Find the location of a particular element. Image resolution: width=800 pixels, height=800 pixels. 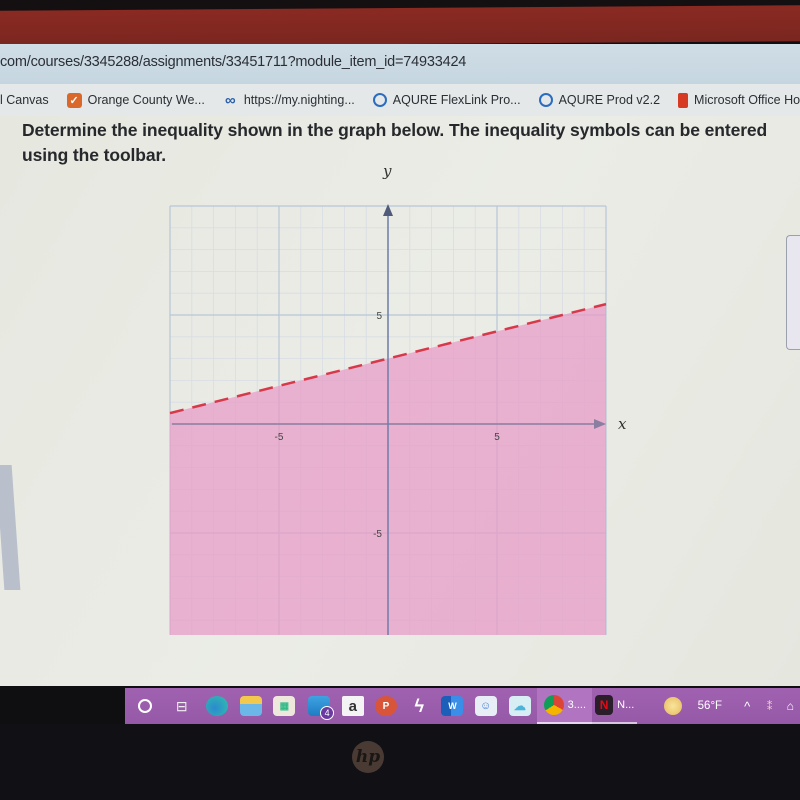

bookmark-canvas: l Canvas is located at coordinates (24, 100).